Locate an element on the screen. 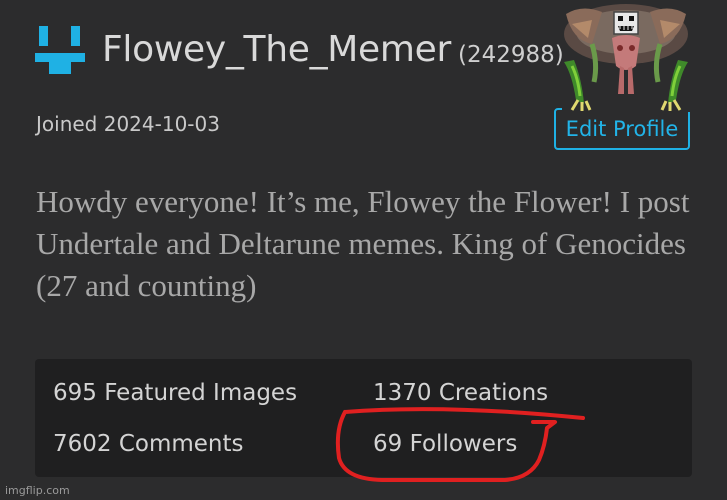 The width and height of the screenshot is (727, 500). profile-avatar is located at coordinates (626, 58).